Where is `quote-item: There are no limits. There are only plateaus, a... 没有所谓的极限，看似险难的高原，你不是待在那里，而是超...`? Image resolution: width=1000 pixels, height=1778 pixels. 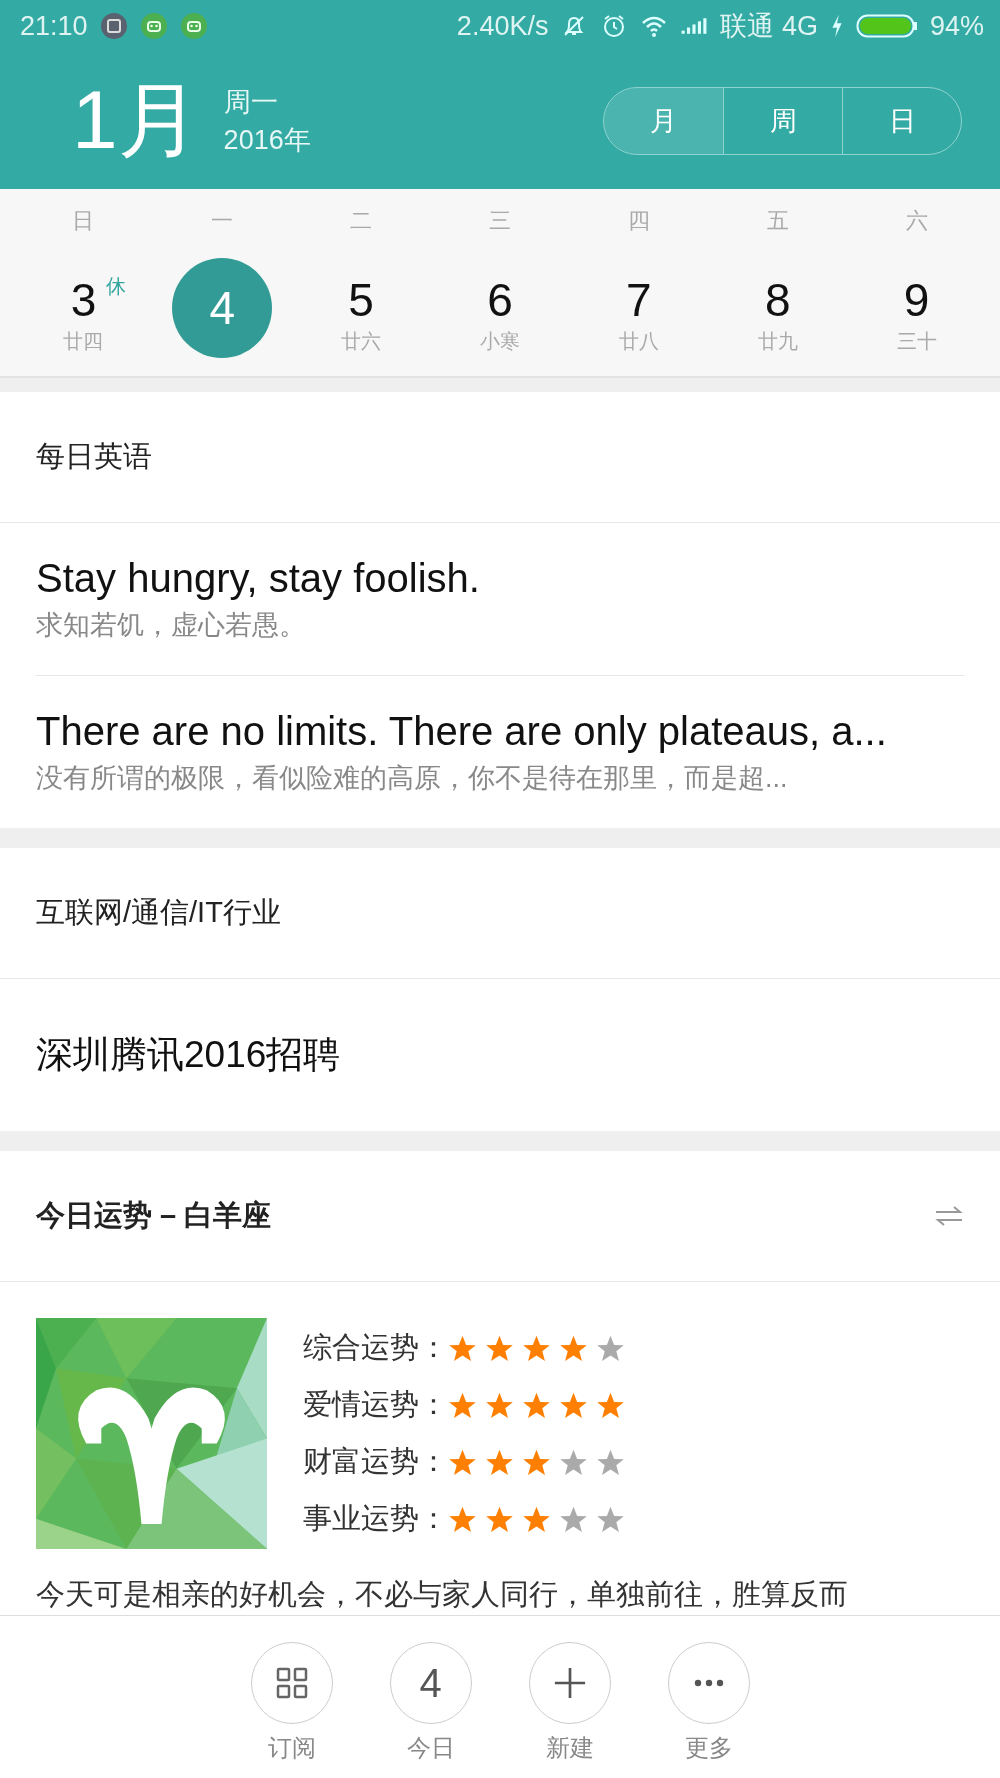
quote-item: There are no limits. There are only plateaus, a... 没有所谓的极限，看似险难的高原，你不是待在那里，而是超... is located at coordinates (500, 752).